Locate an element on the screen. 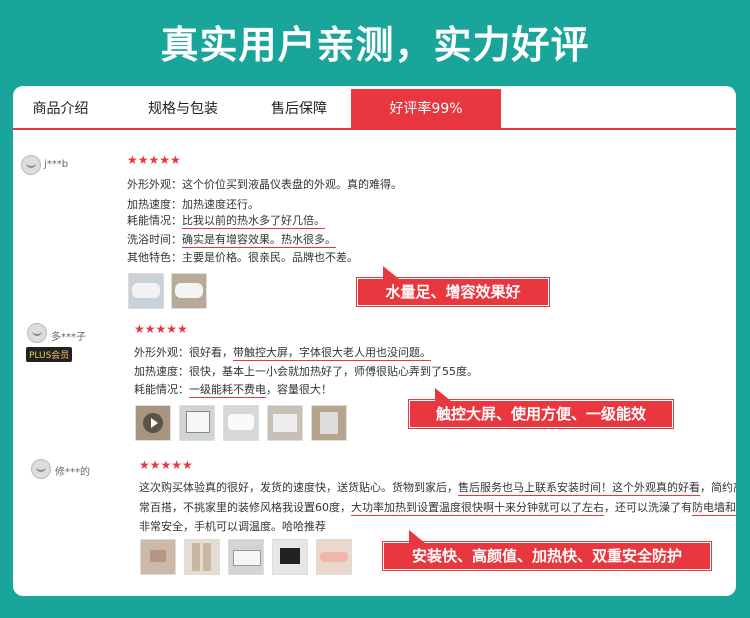 Image resolution: width=750 pixels, height=618 pixels. user-name: 修***的 is located at coordinates (72, 472).